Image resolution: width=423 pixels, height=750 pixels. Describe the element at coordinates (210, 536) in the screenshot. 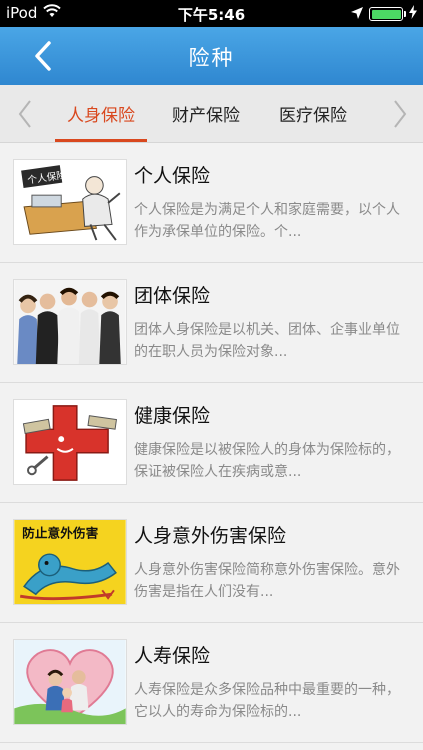

I see `item-title: 人身意外伤害保险` at that location.